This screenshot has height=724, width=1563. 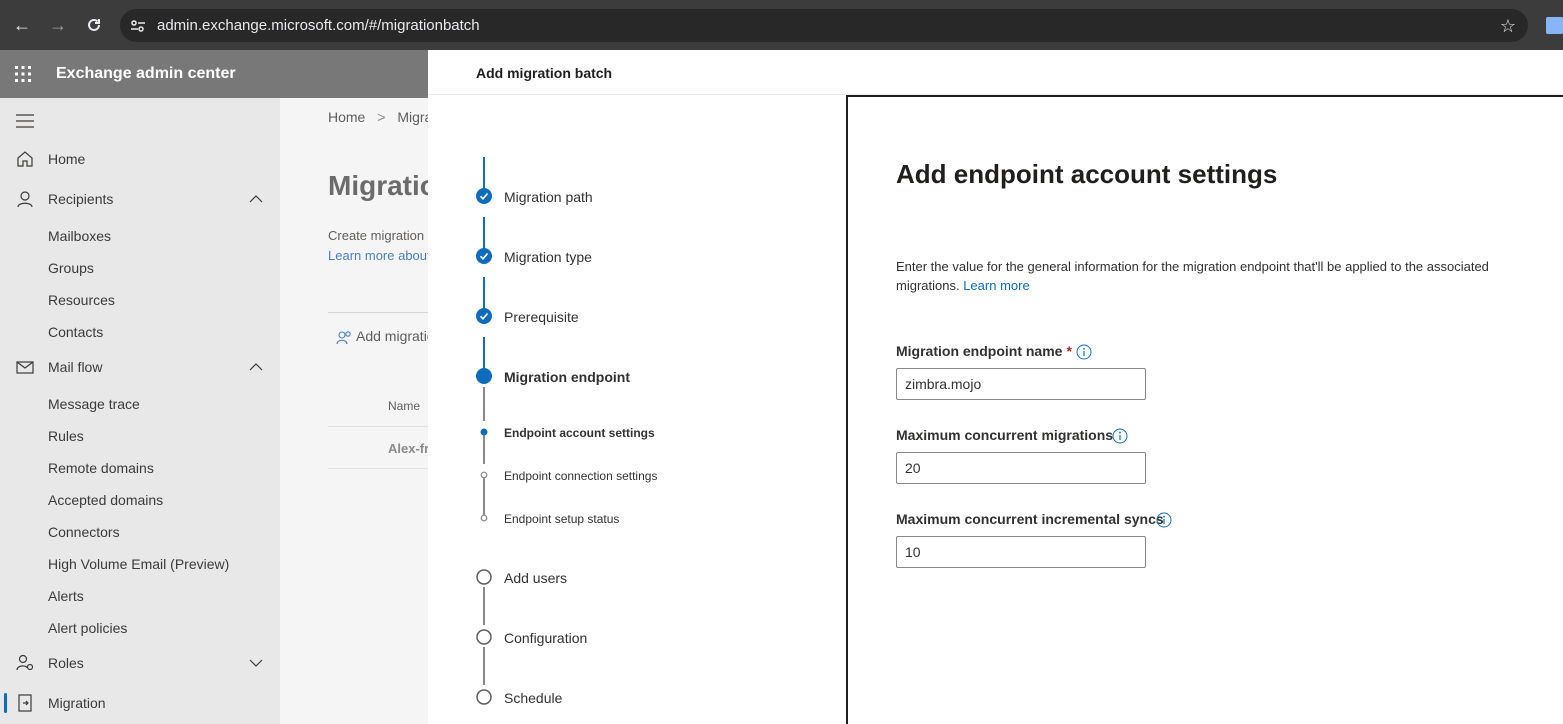 What do you see at coordinates (378, 255) in the screenshot?
I see `learn-more-link: Learn more about` at bounding box center [378, 255].